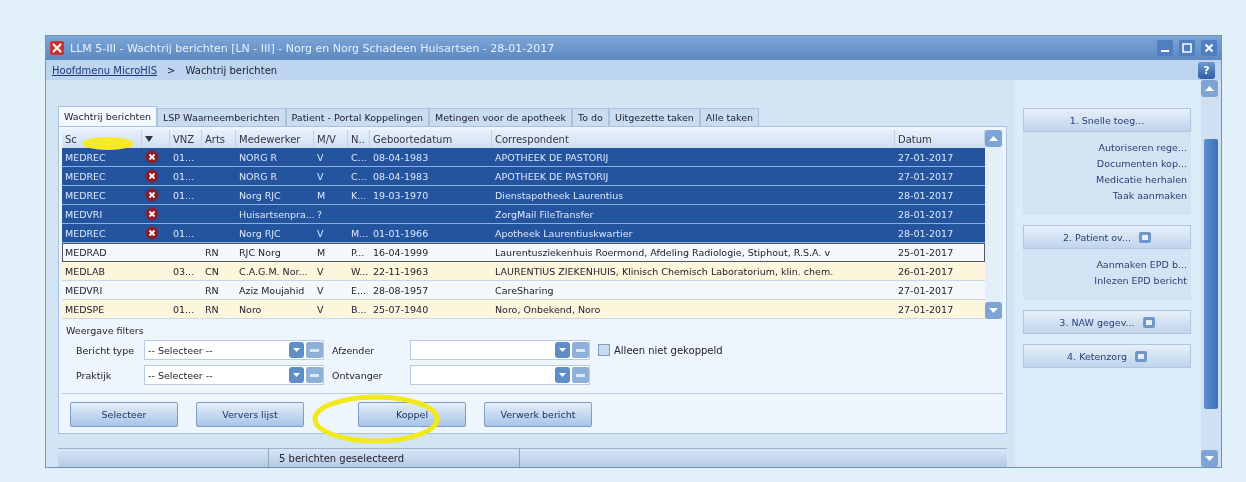  What do you see at coordinates (313, 48) in the screenshot?
I see `window-title: LLM 5-III - Wachtrij berichten [LN - III] - Norg en Norg Schadeen Huisartsen - 28-01-2017` at bounding box center [313, 48].